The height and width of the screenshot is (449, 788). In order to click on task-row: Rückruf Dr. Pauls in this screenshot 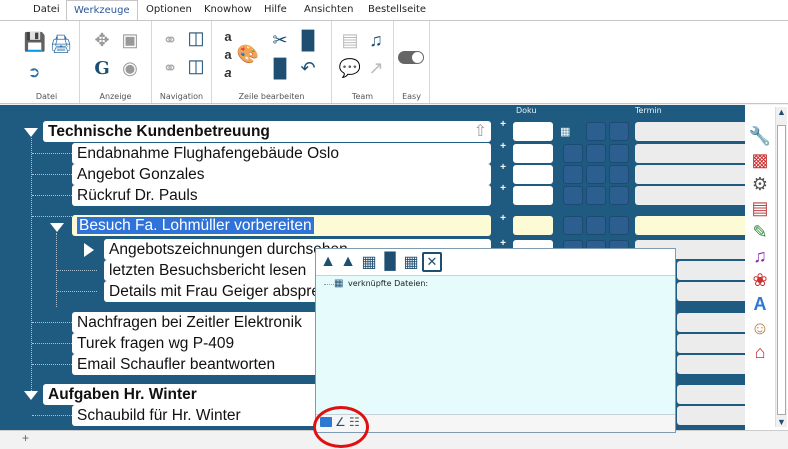, I will do `click(281, 195)`.